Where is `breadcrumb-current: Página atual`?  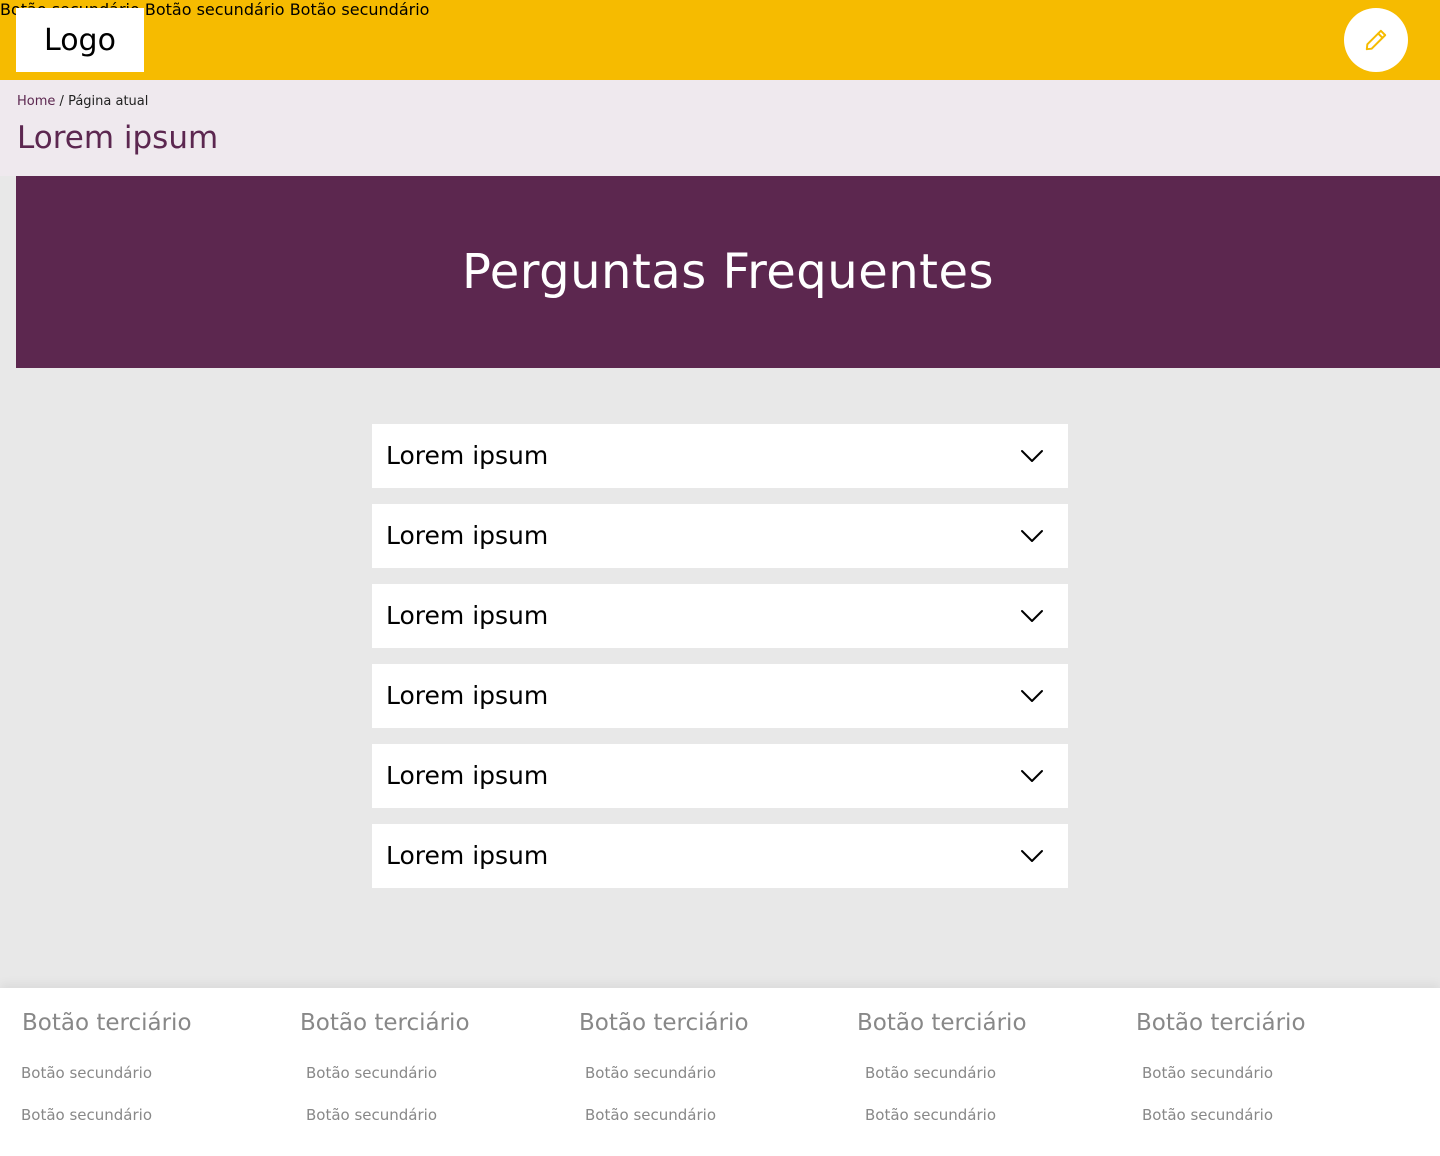 breadcrumb-current: Página atual is located at coordinates (108, 101).